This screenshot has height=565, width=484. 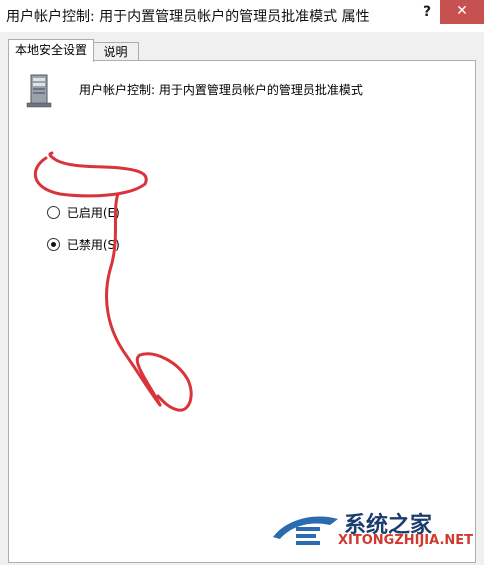 What do you see at coordinates (39, 91) in the screenshot?
I see `server-icon` at bounding box center [39, 91].